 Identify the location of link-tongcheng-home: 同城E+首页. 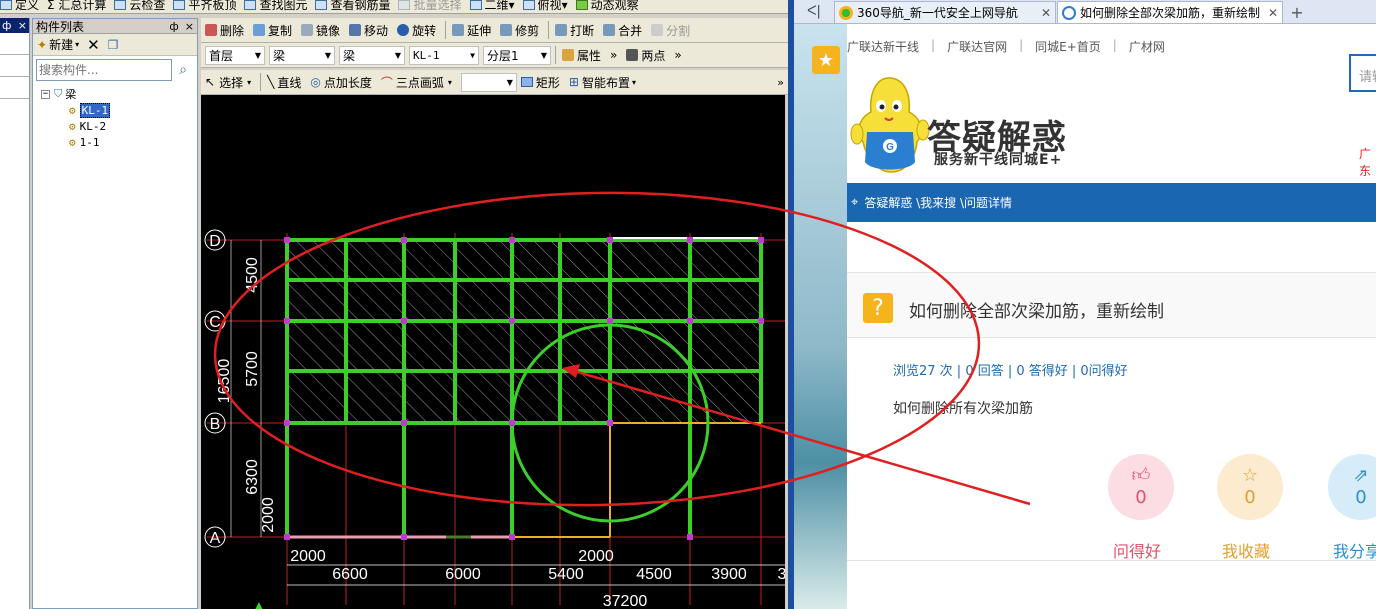
(1068, 46).